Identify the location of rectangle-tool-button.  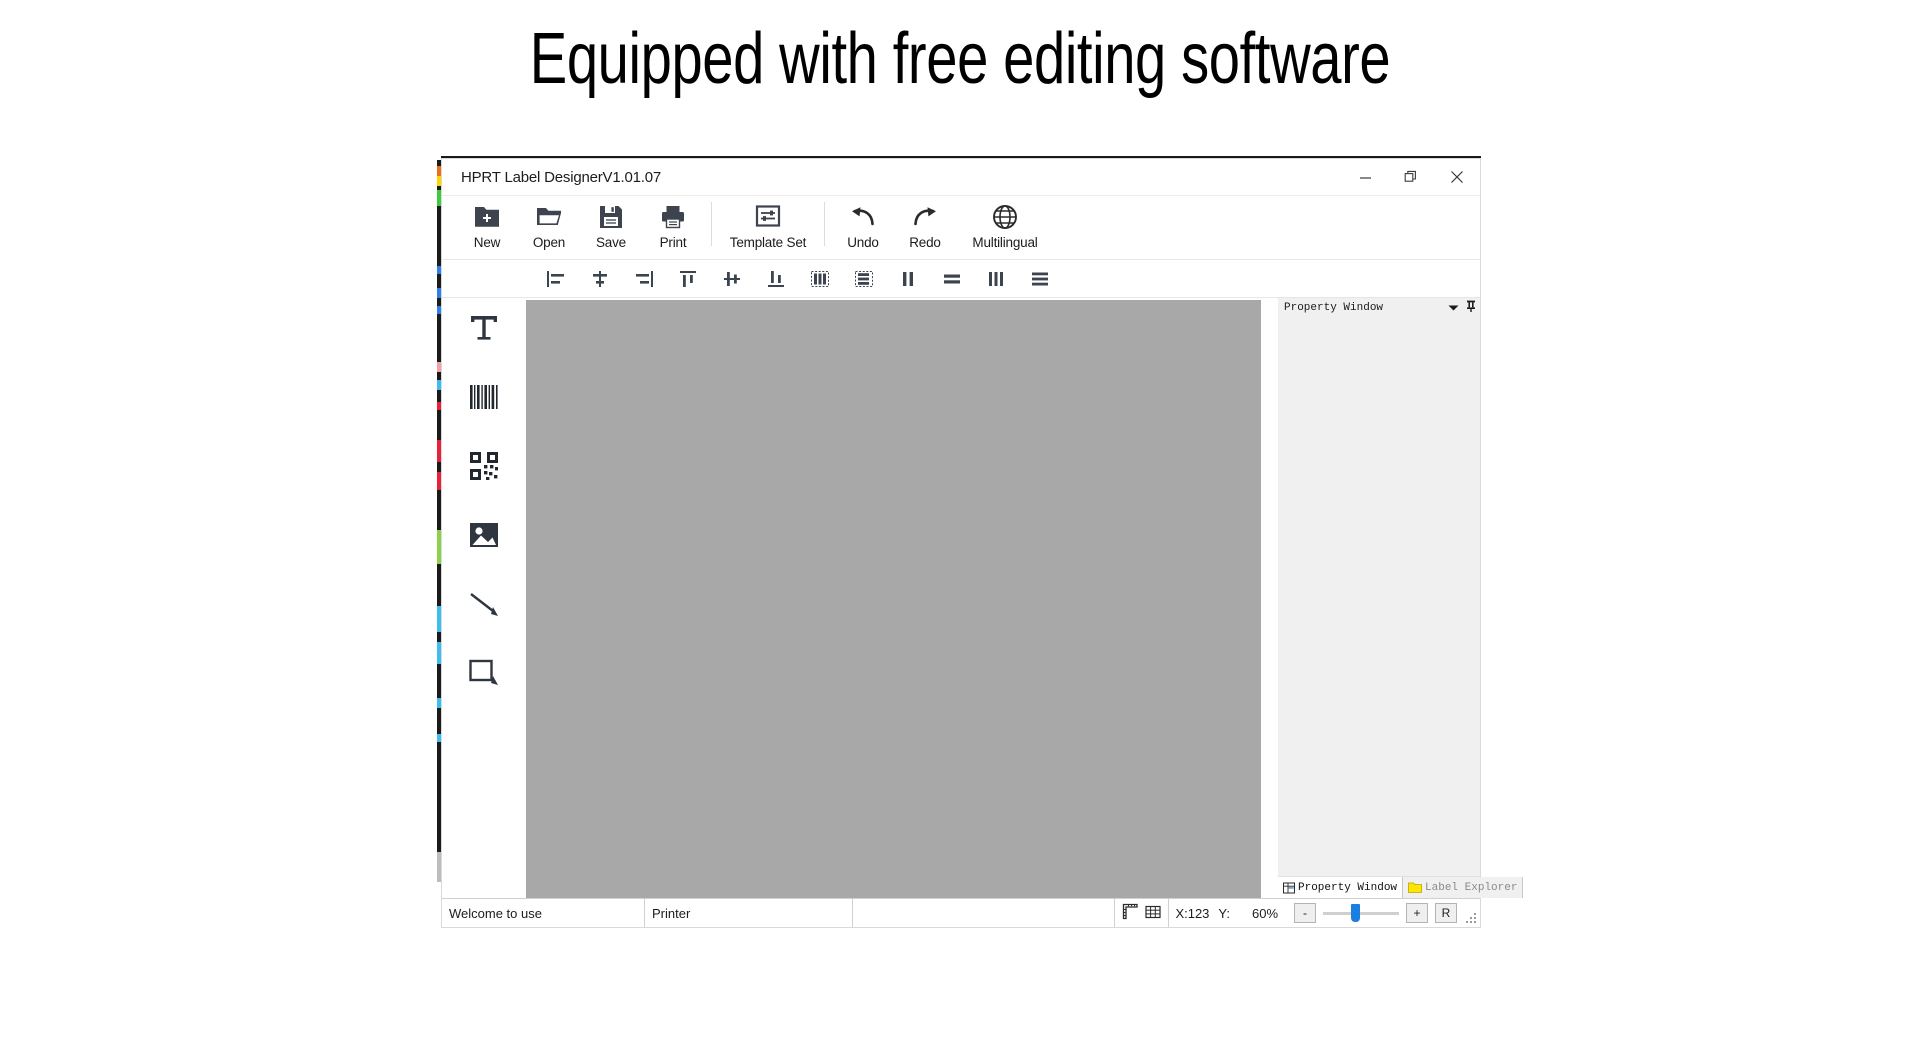
(484, 673).